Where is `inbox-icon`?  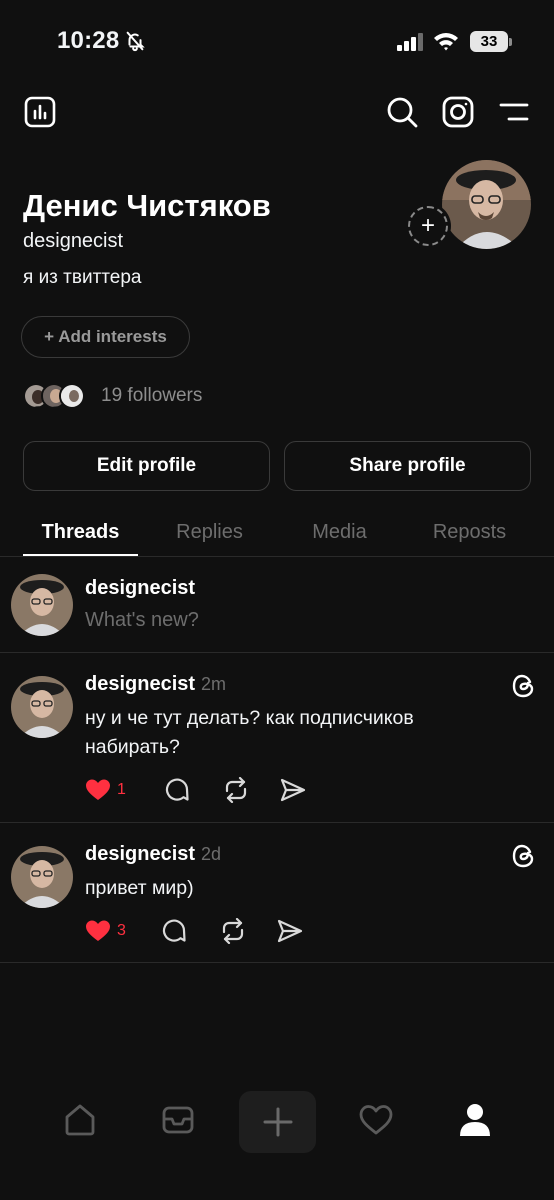 inbox-icon is located at coordinates (178, 1120).